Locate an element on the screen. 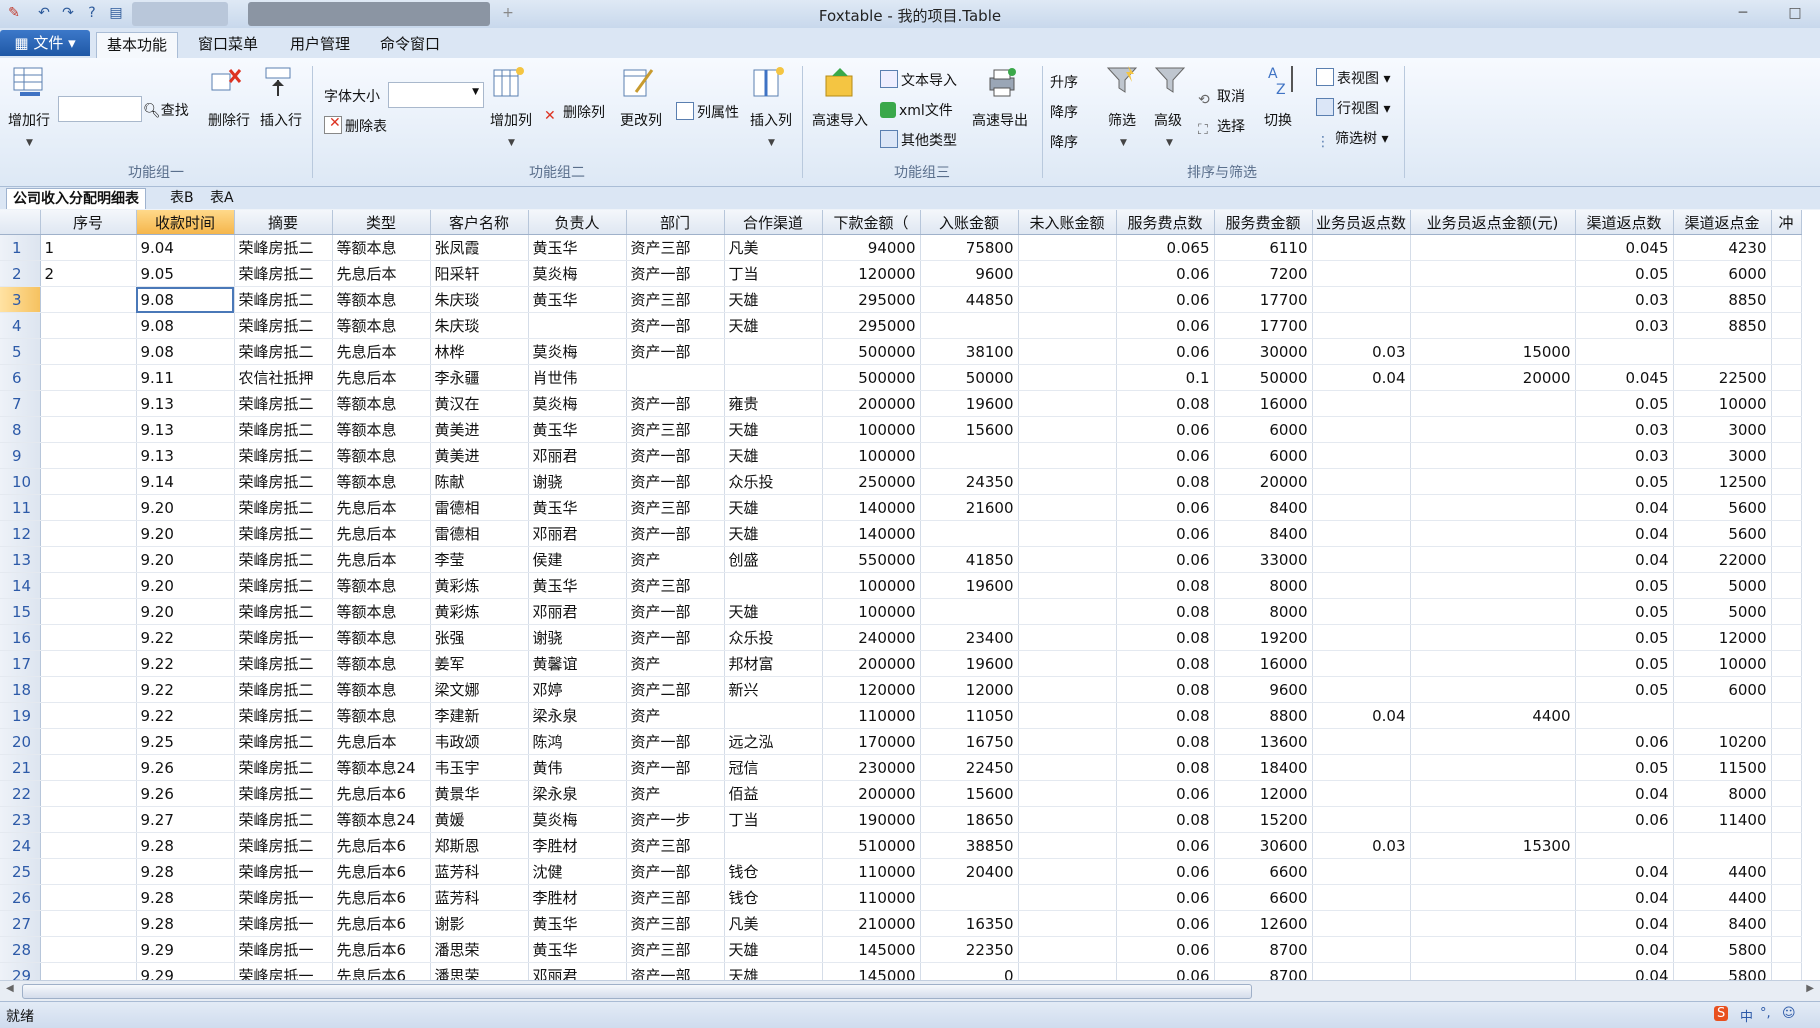 Image resolution: width=1820 pixels, height=1028 pixels. table-cell: 8800 is located at coordinates (1263, 715).